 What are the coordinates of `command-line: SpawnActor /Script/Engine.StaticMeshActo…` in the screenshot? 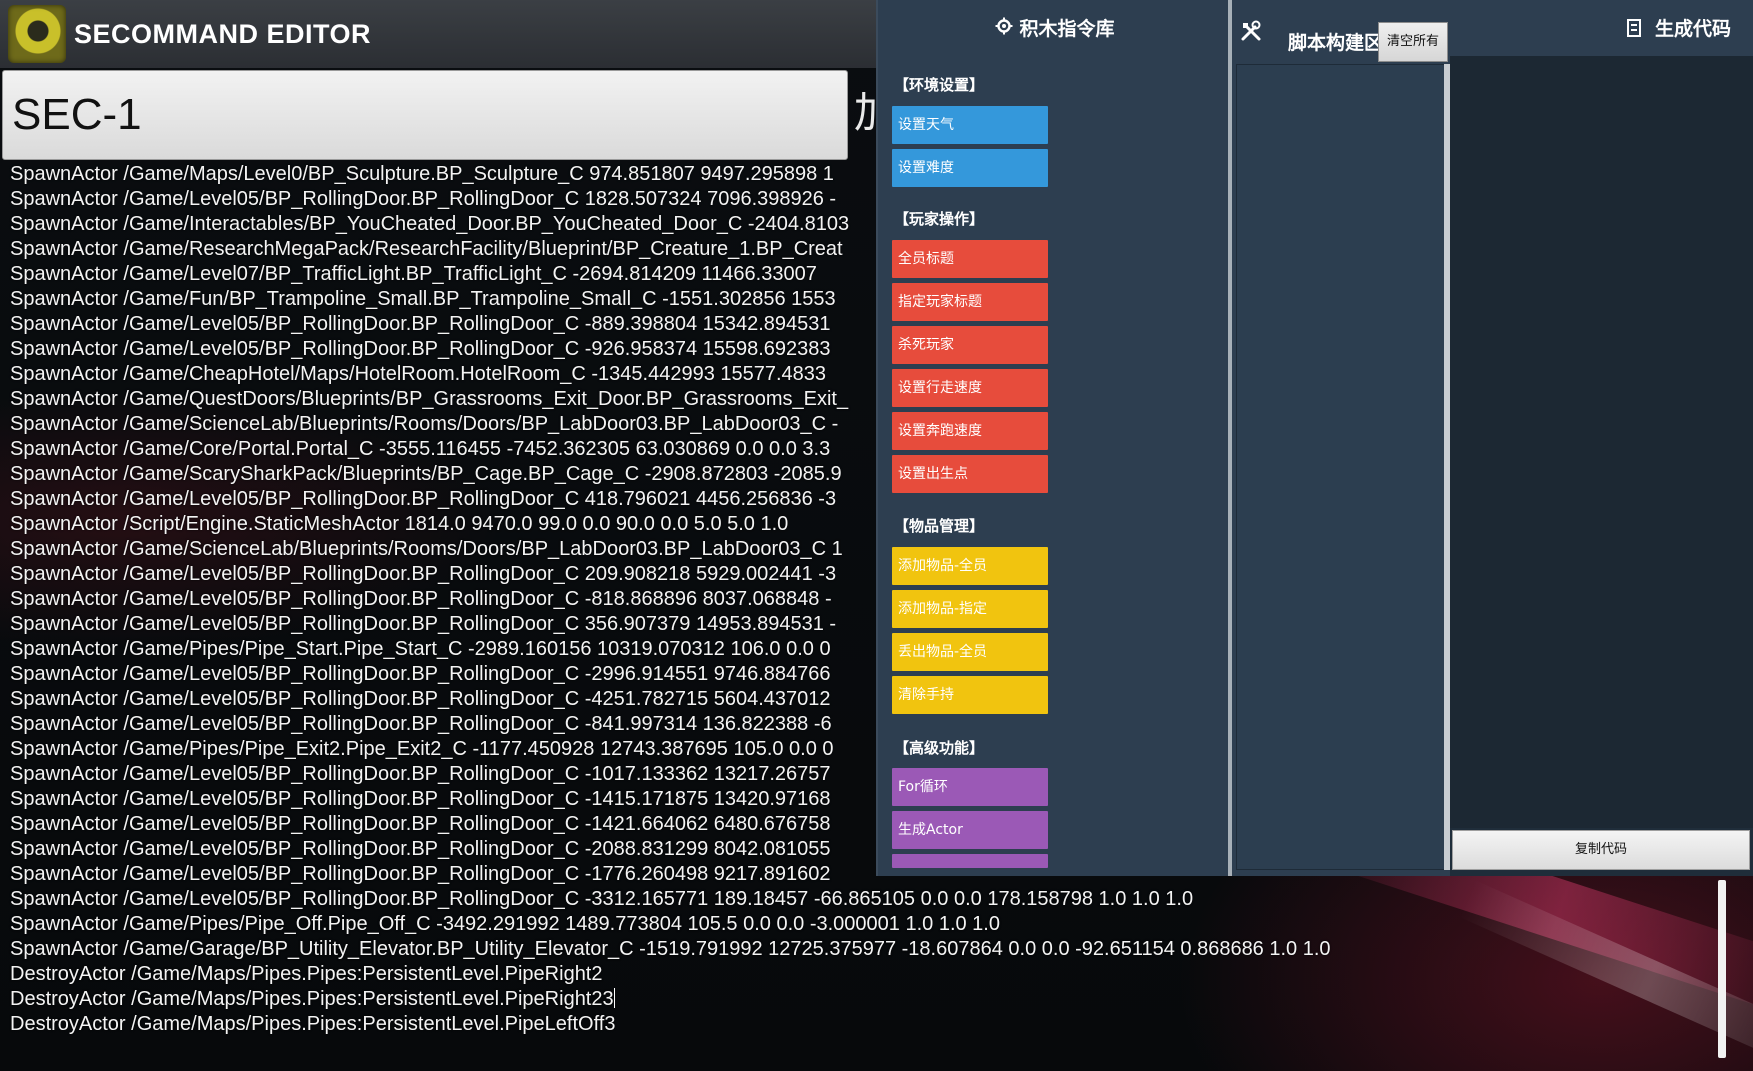 It's located at (399, 524).